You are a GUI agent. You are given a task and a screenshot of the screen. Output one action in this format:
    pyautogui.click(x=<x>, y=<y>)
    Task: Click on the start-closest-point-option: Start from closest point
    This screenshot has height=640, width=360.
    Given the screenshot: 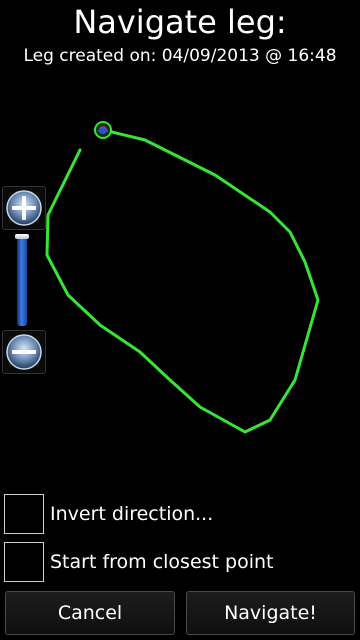 What is the action you would take?
    pyautogui.click(x=174, y=562)
    